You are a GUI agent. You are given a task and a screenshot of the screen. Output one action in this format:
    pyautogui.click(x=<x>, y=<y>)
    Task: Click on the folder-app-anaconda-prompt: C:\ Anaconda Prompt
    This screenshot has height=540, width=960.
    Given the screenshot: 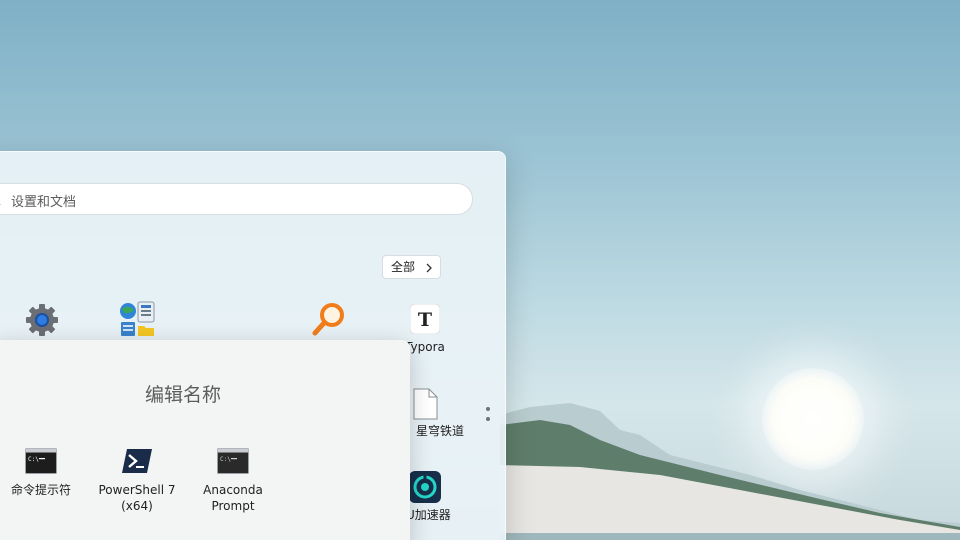 What is the action you would take?
    pyautogui.click(x=233, y=479)
    